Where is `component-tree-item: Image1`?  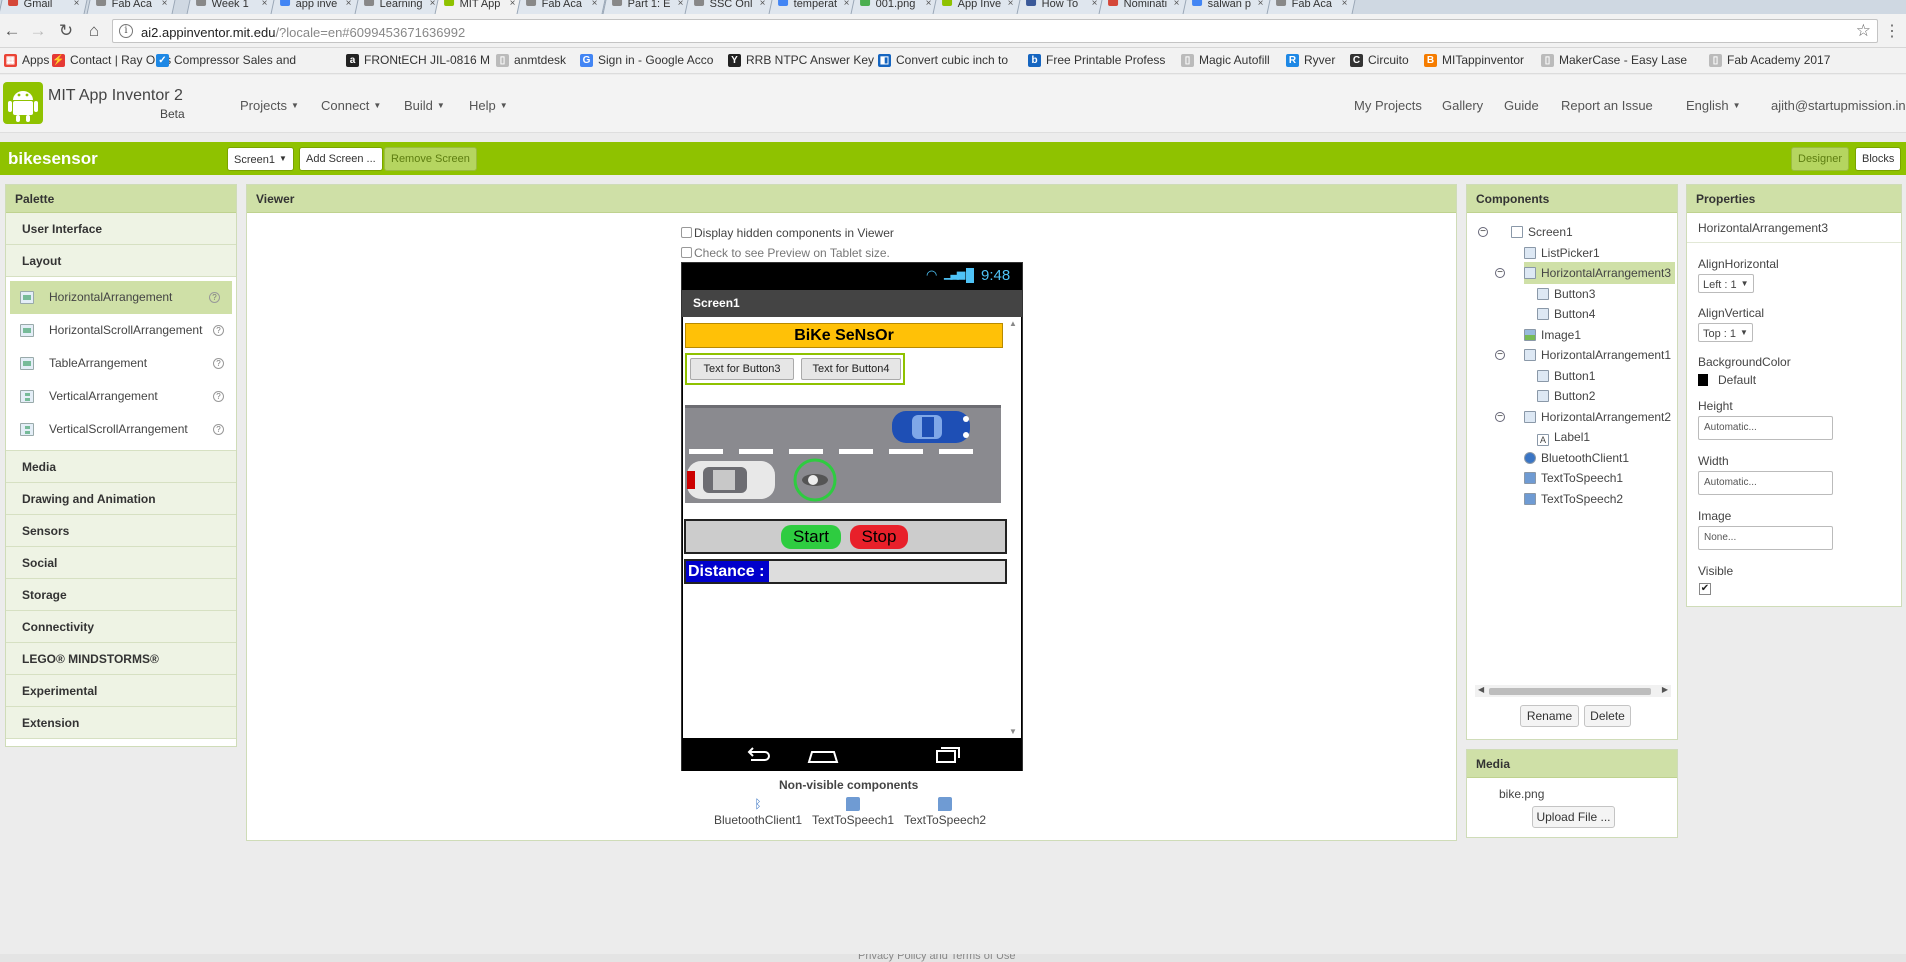 component-tree-item: Image1 is located at coordinates (1552, 335).